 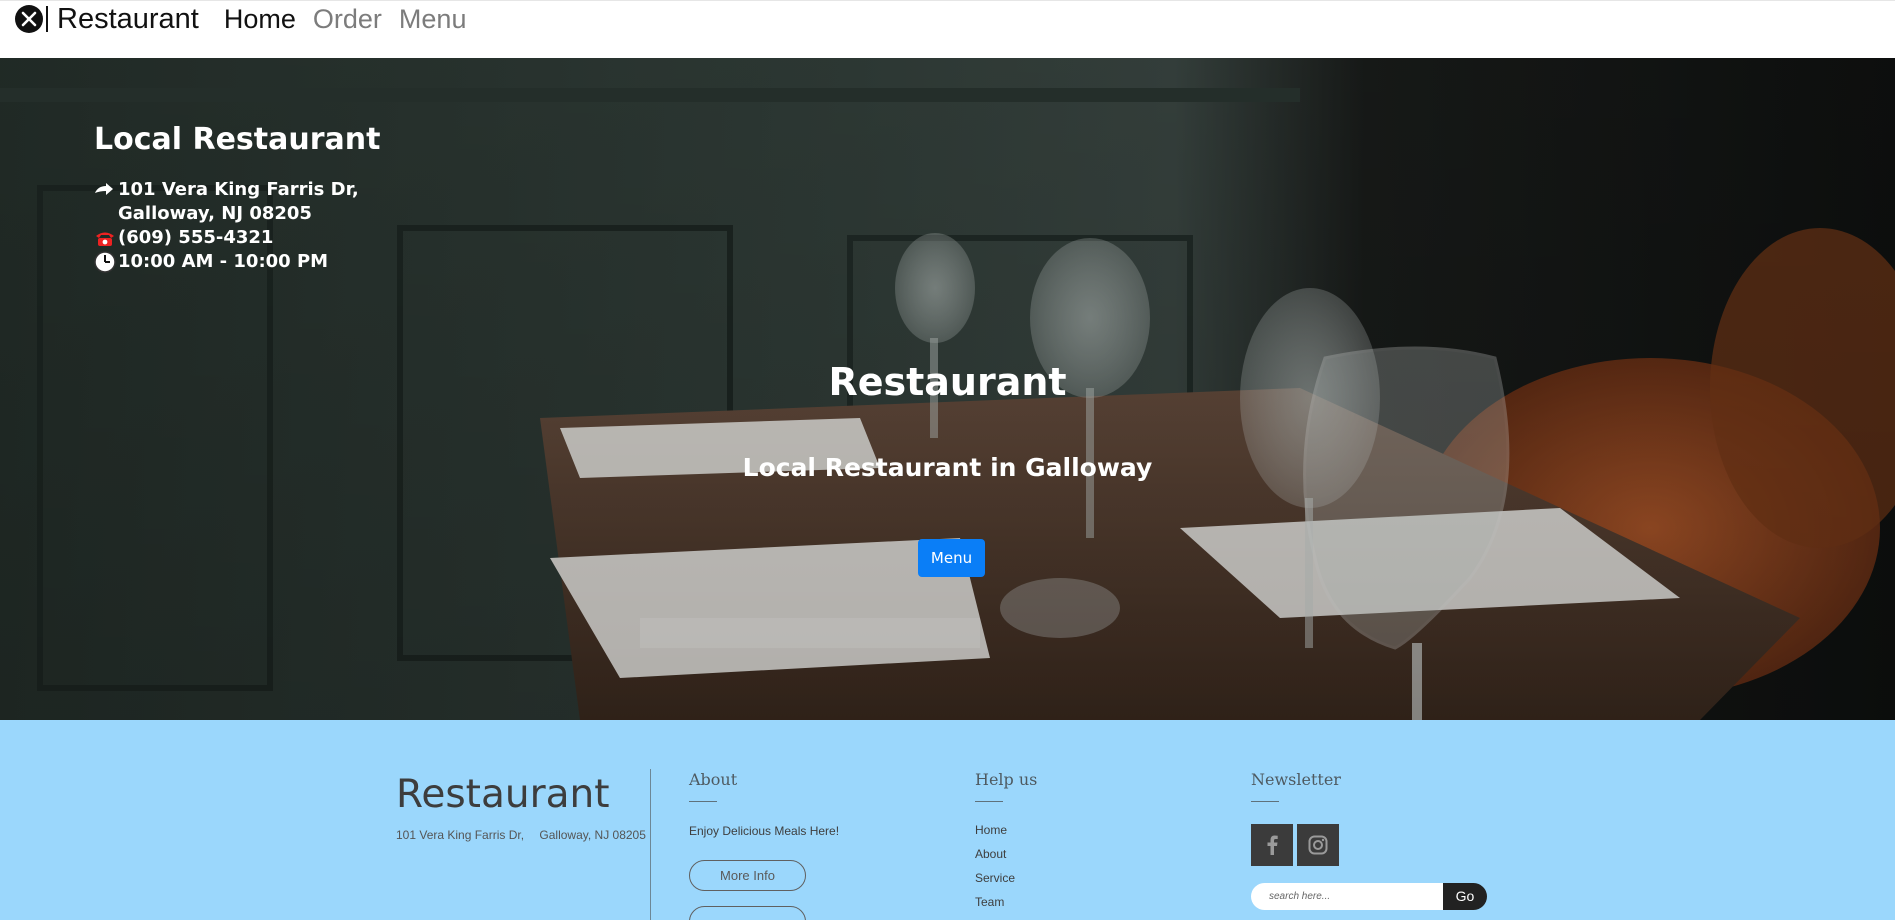 What do you see at coordinates (1369, 845) in the screenshot?
I see `social-links` at bounding box center [1369, 845].